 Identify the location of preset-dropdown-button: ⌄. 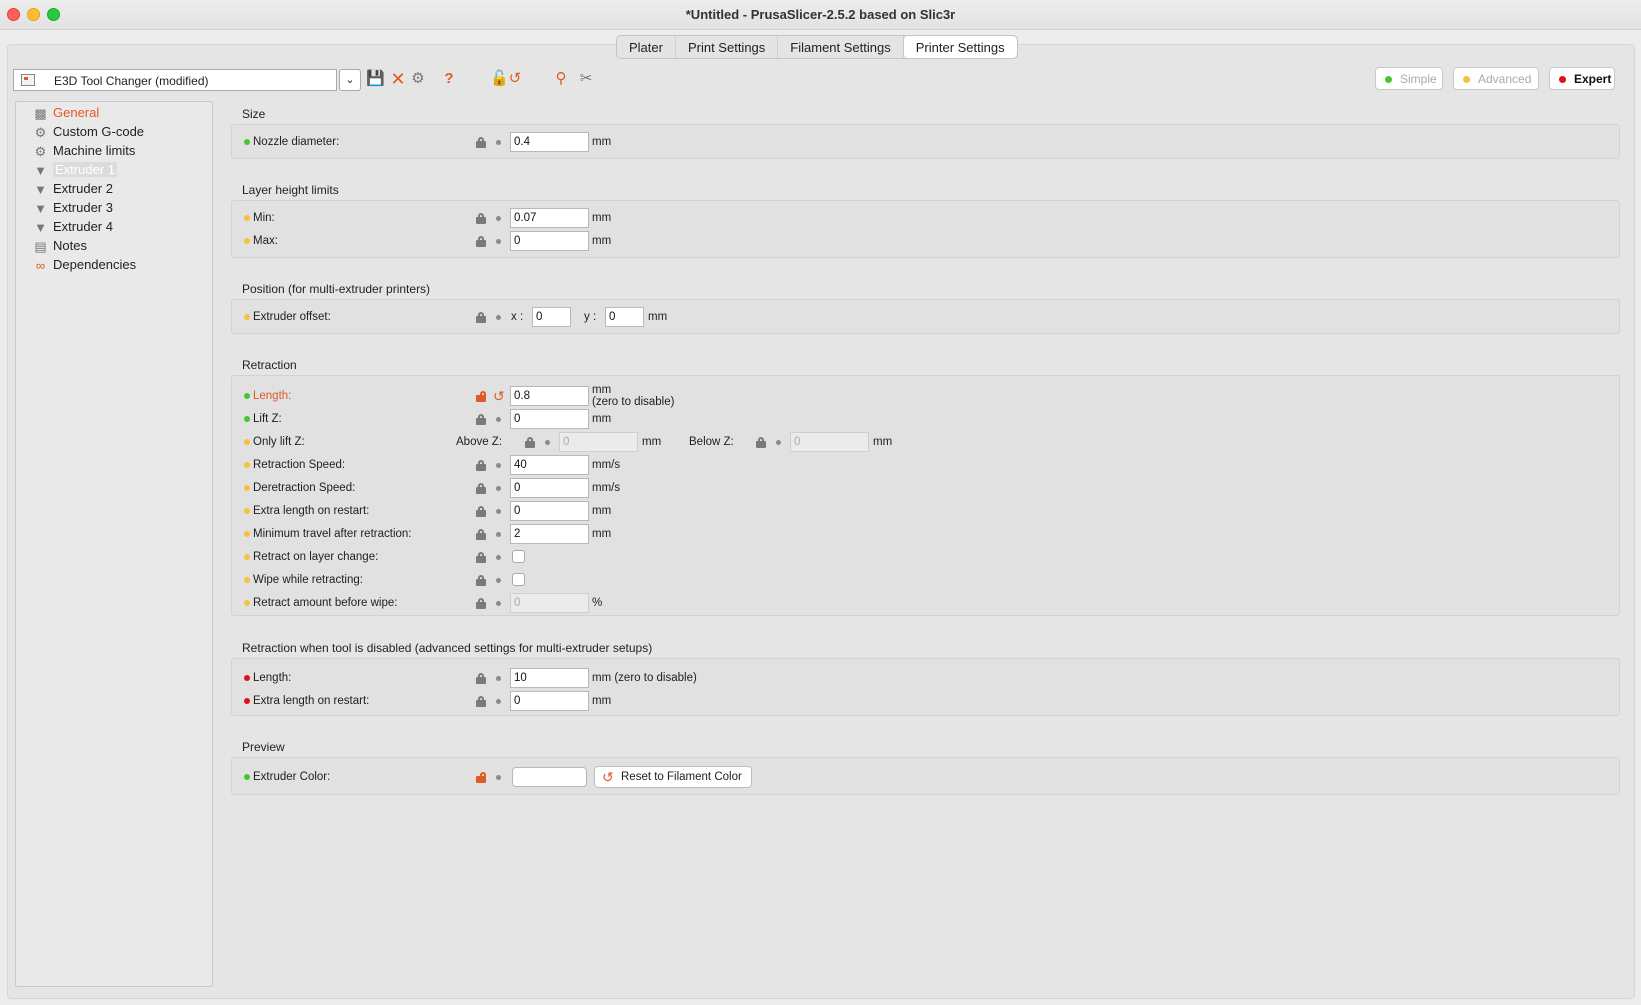
(350, 80).